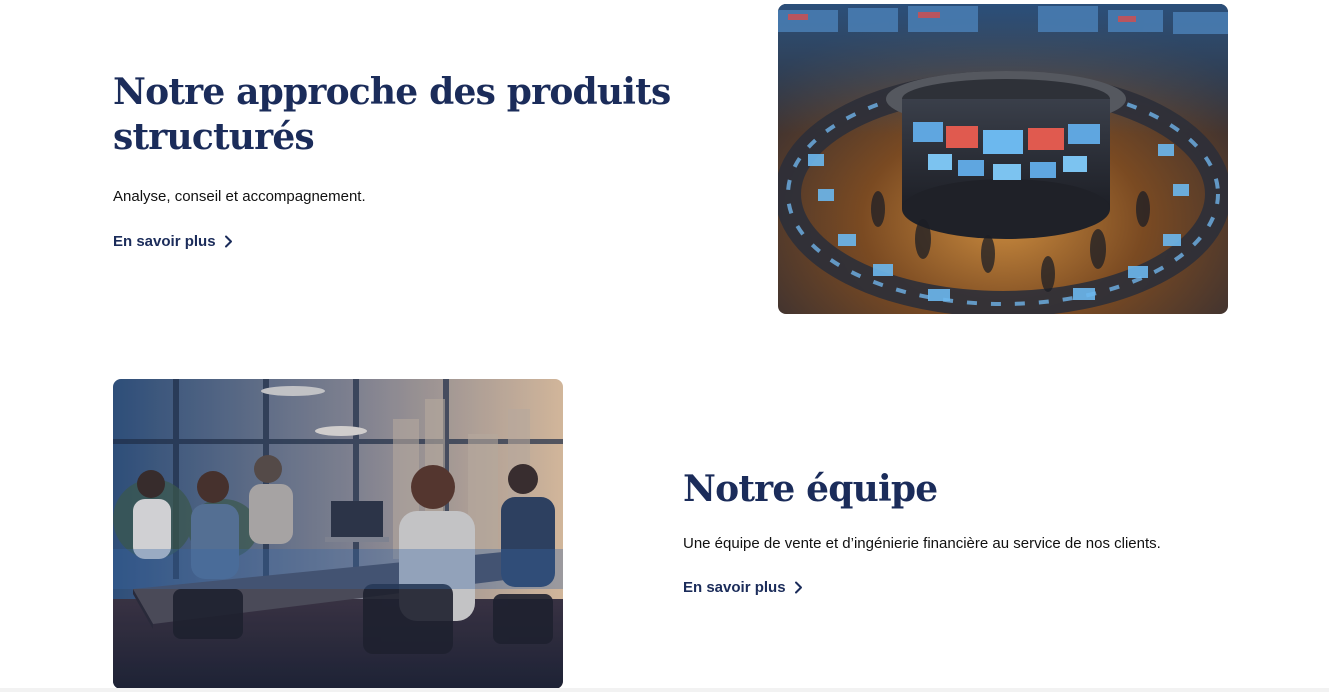  Describe the element at coordinates (164, 241) in the screenshot. I see `products-learn-more-label: En savoir plus` at that location.